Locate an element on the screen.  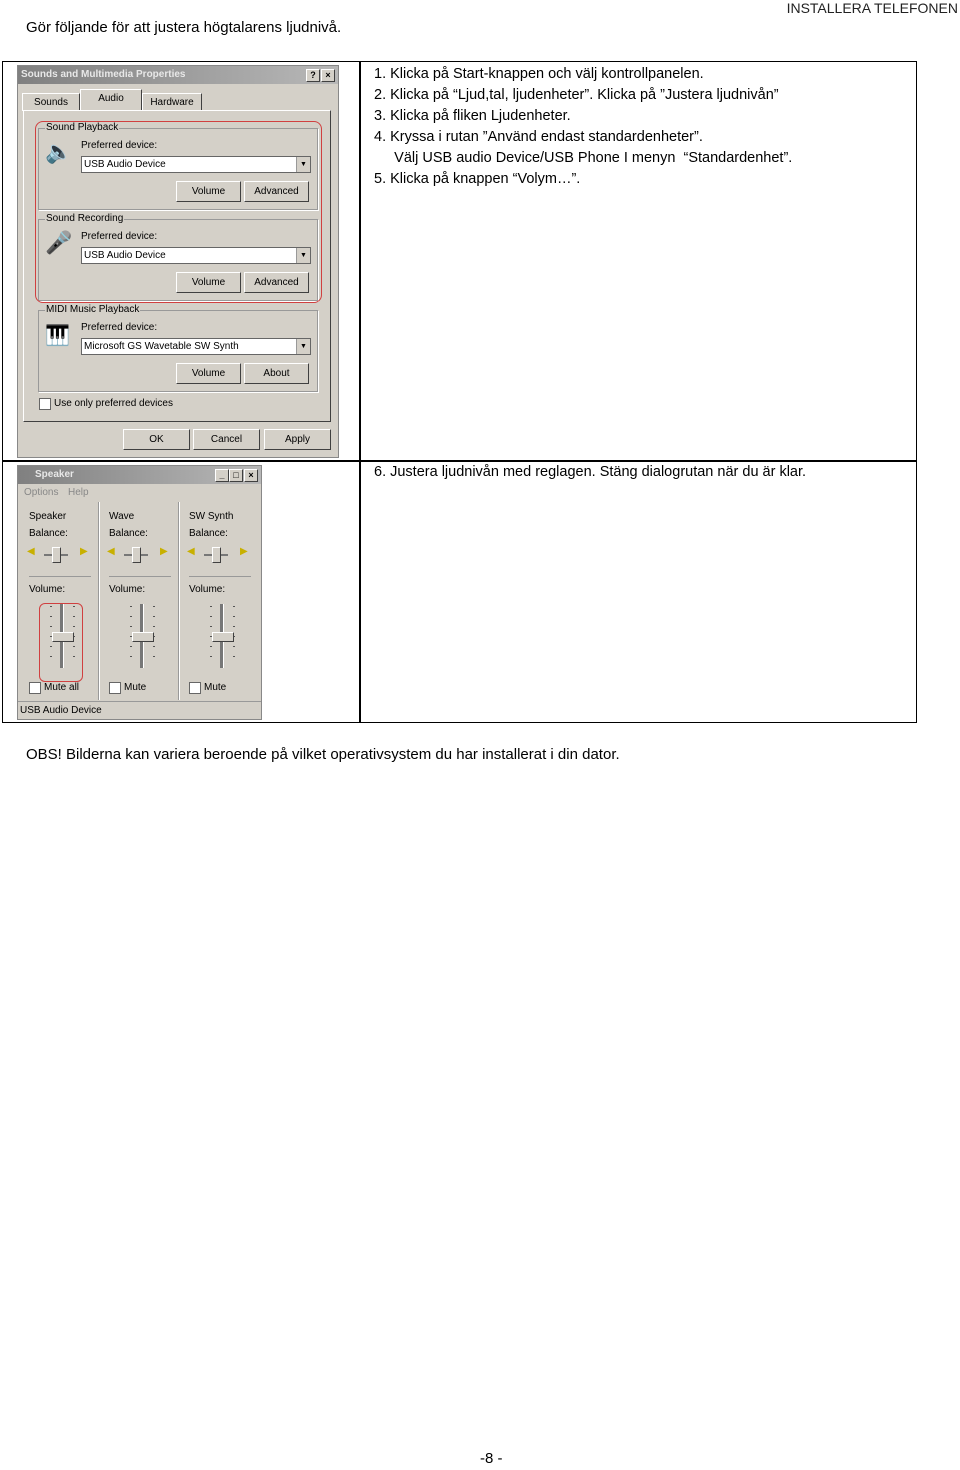
label: Preferred device: is located at coordinates (119, 327).